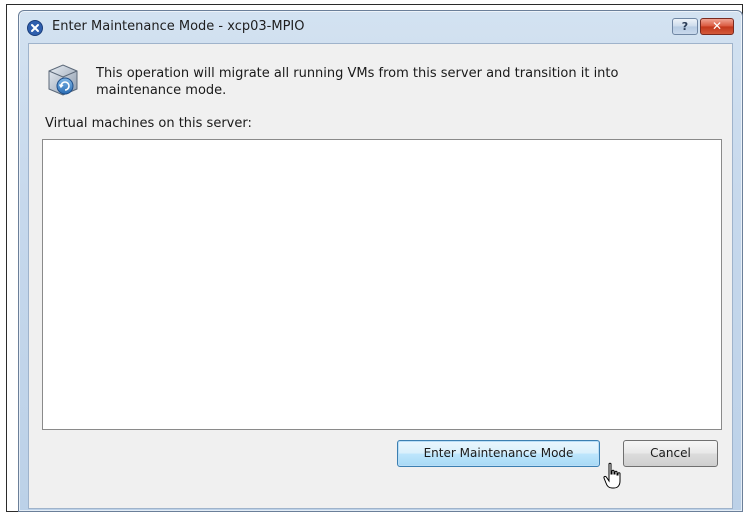 The image size is (743, 512). Describe the element at coordinates (498, 453) in the screenshot. I see `enter-maintenance-mode-button: Enter Maintenance Mode` at that location.